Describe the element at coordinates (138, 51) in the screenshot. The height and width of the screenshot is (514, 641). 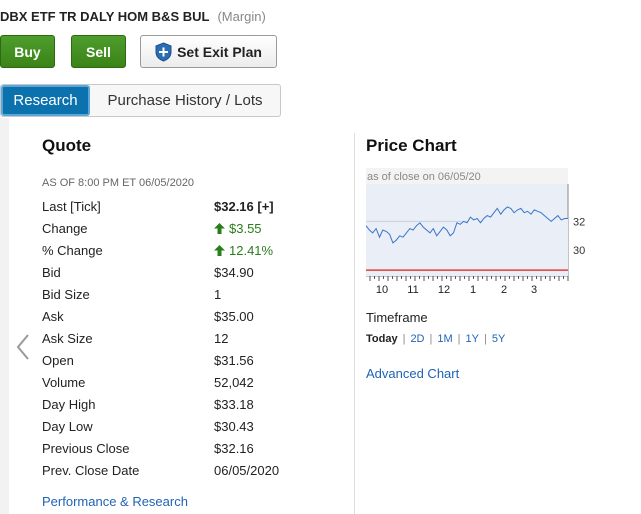
I see `action-buttons: Buy Sell Set Exit Plan` at that location.